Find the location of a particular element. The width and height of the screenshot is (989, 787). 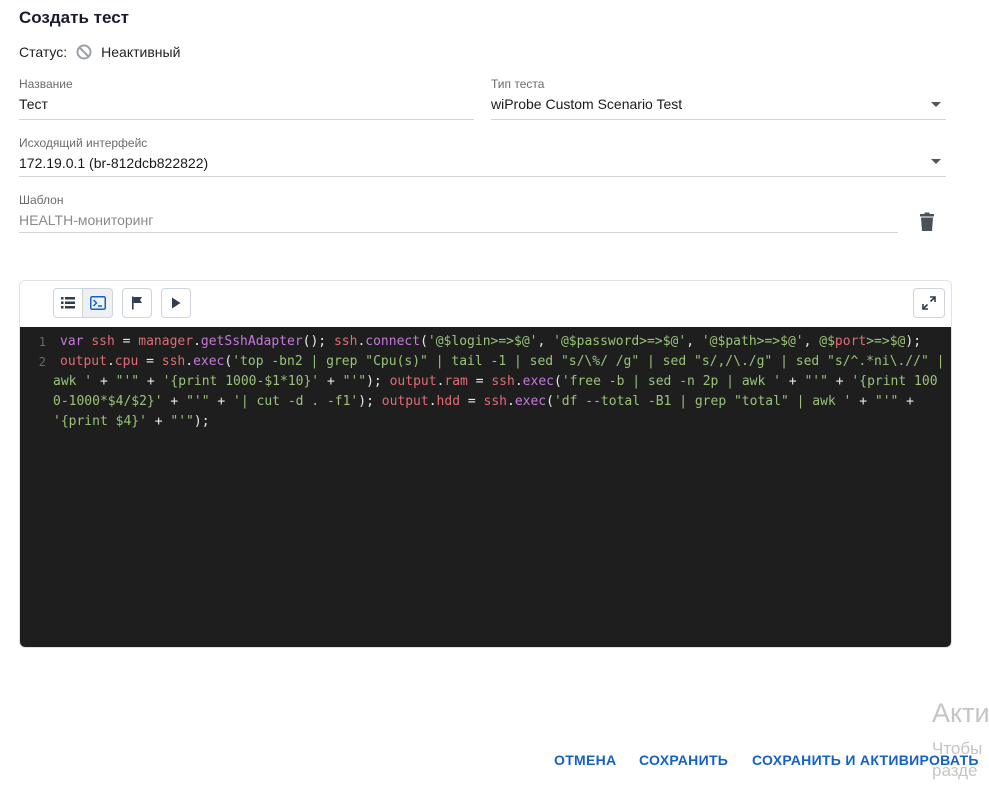

activation-watermark-text: Чтобы разде is located at coordinates (957, 760).